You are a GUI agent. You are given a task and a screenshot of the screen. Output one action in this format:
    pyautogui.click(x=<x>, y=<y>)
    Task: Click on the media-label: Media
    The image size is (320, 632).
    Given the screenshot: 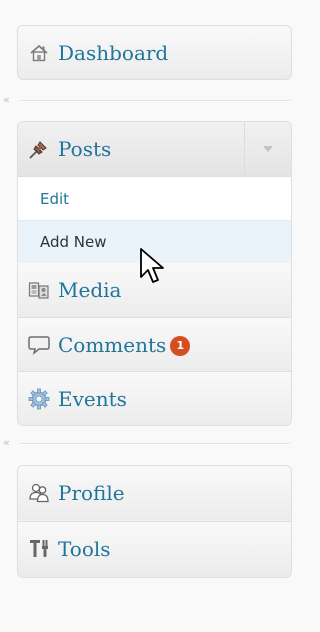 What is the action you would take?
    pyautogui.click(x=90, y=290)
    